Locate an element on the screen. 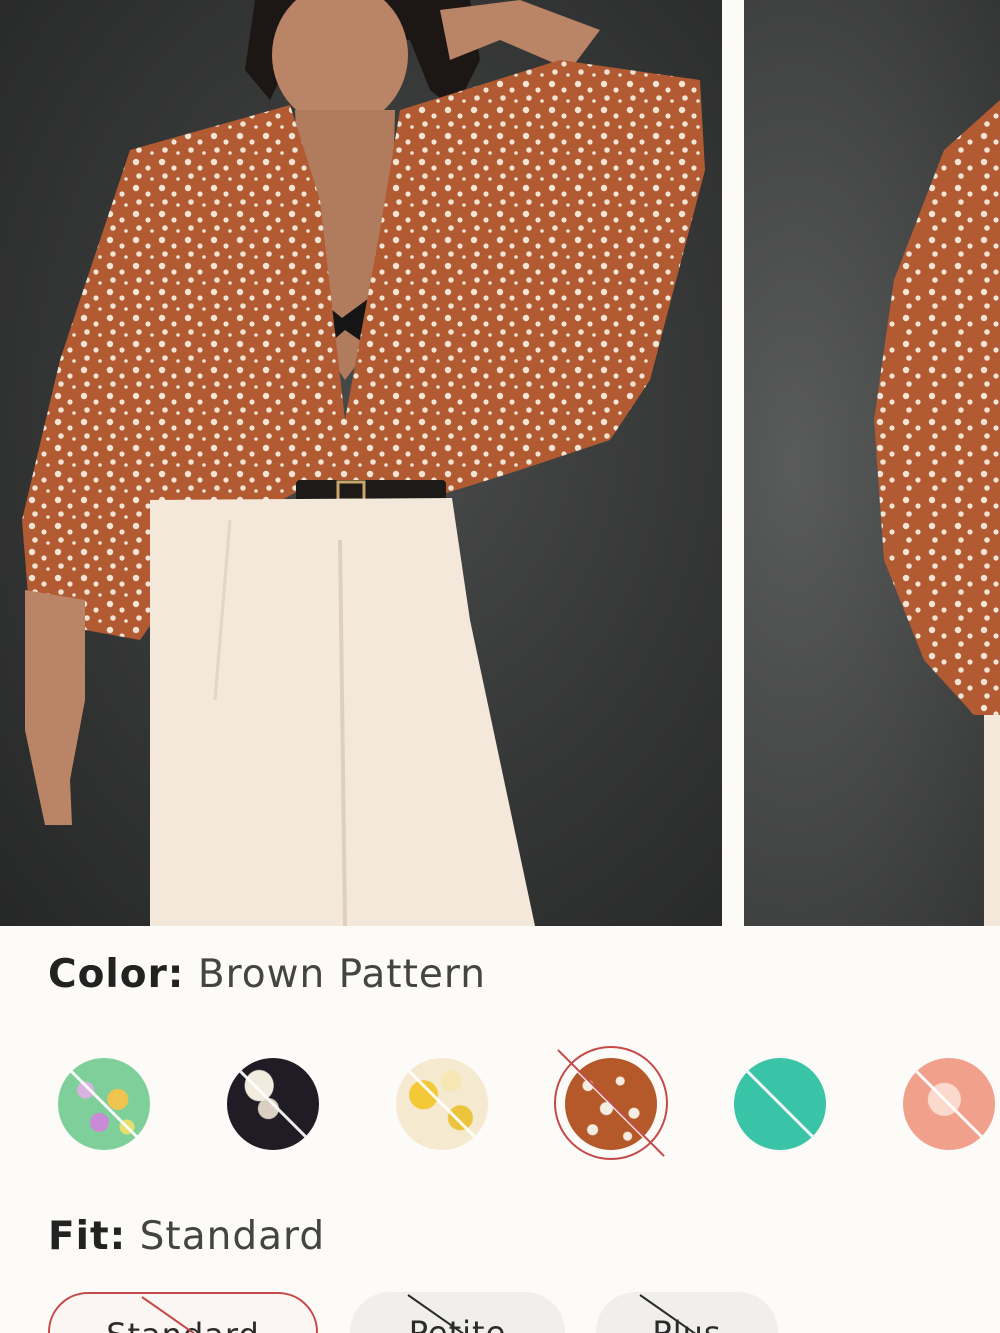  fit-option-label: Plus is located at coordinates (687, 1323).